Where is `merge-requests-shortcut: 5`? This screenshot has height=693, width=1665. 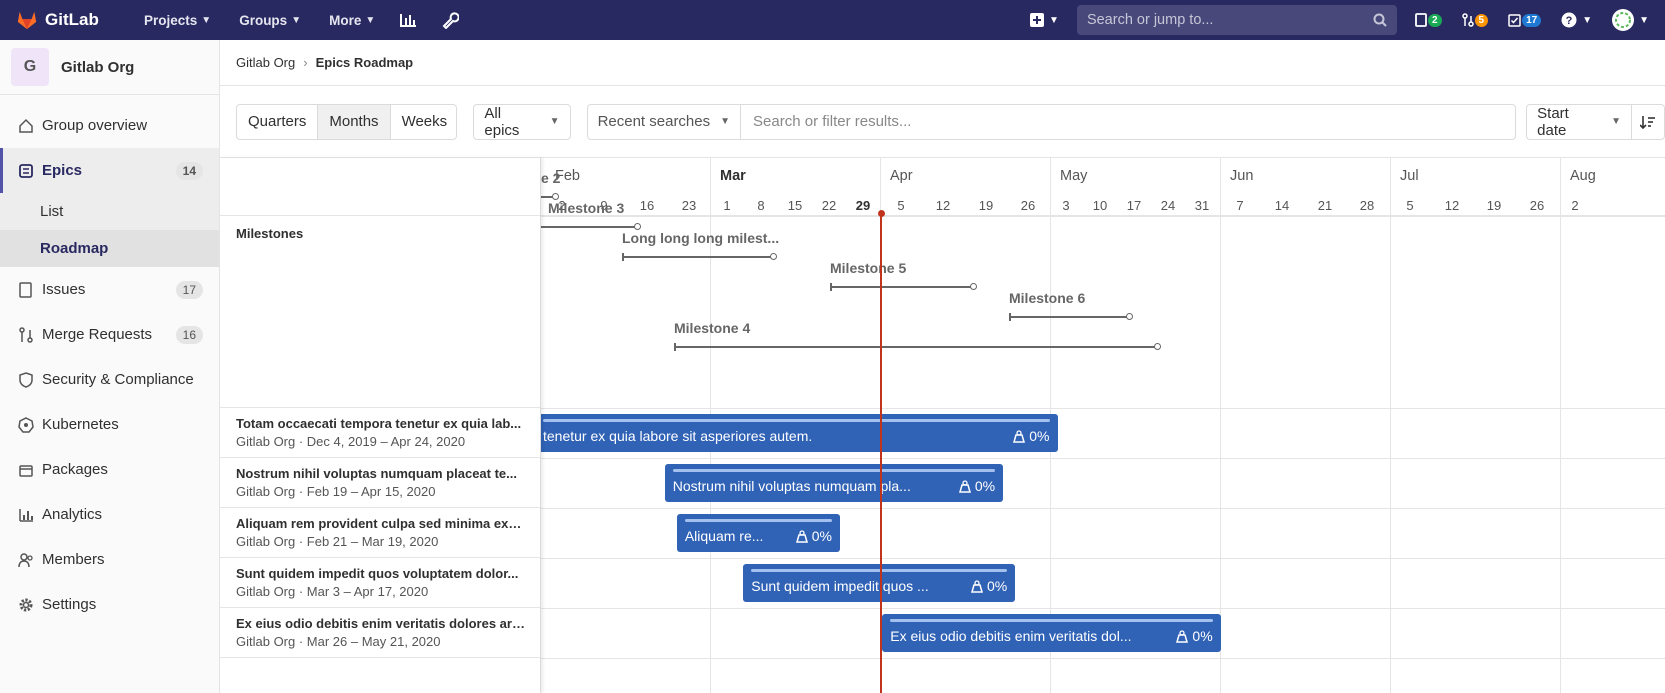
merge-requests-shortcut: 5 is located at coordinates (1475, 20).